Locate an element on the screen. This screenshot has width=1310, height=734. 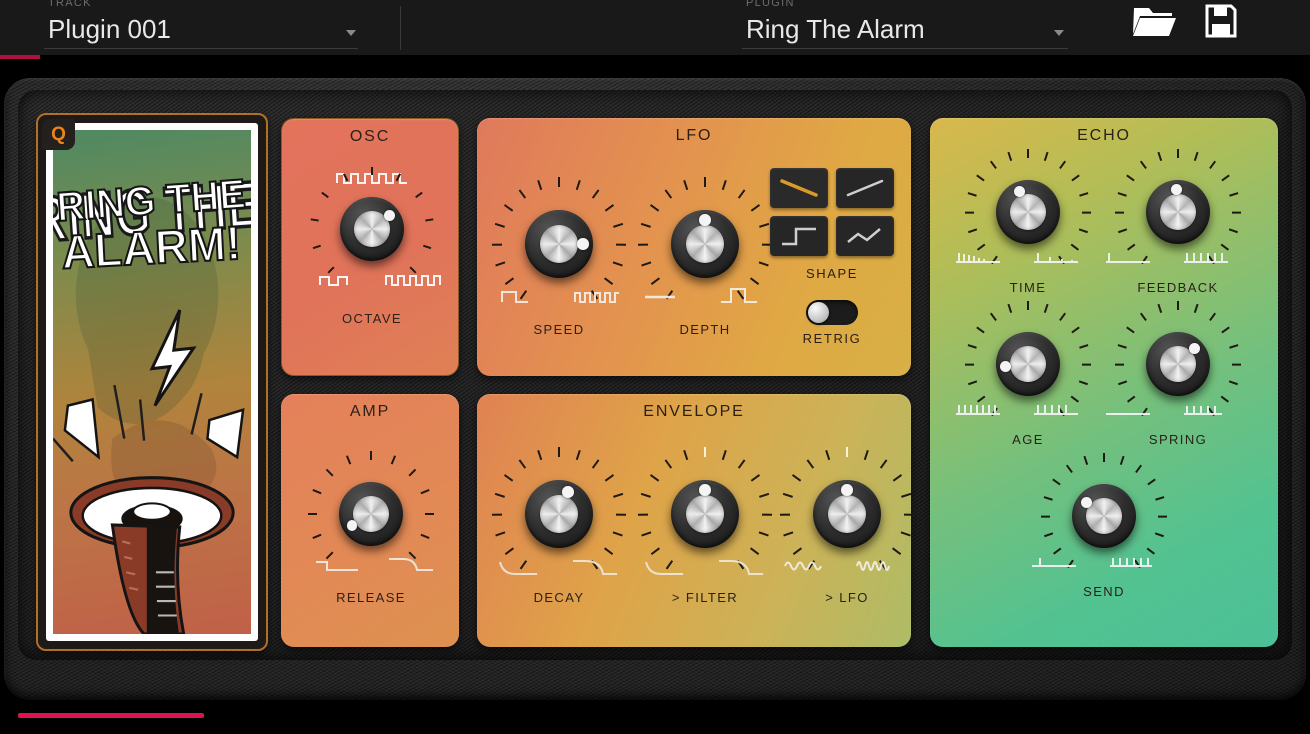
release-knob-indicator is located at coordinates (352, 526).